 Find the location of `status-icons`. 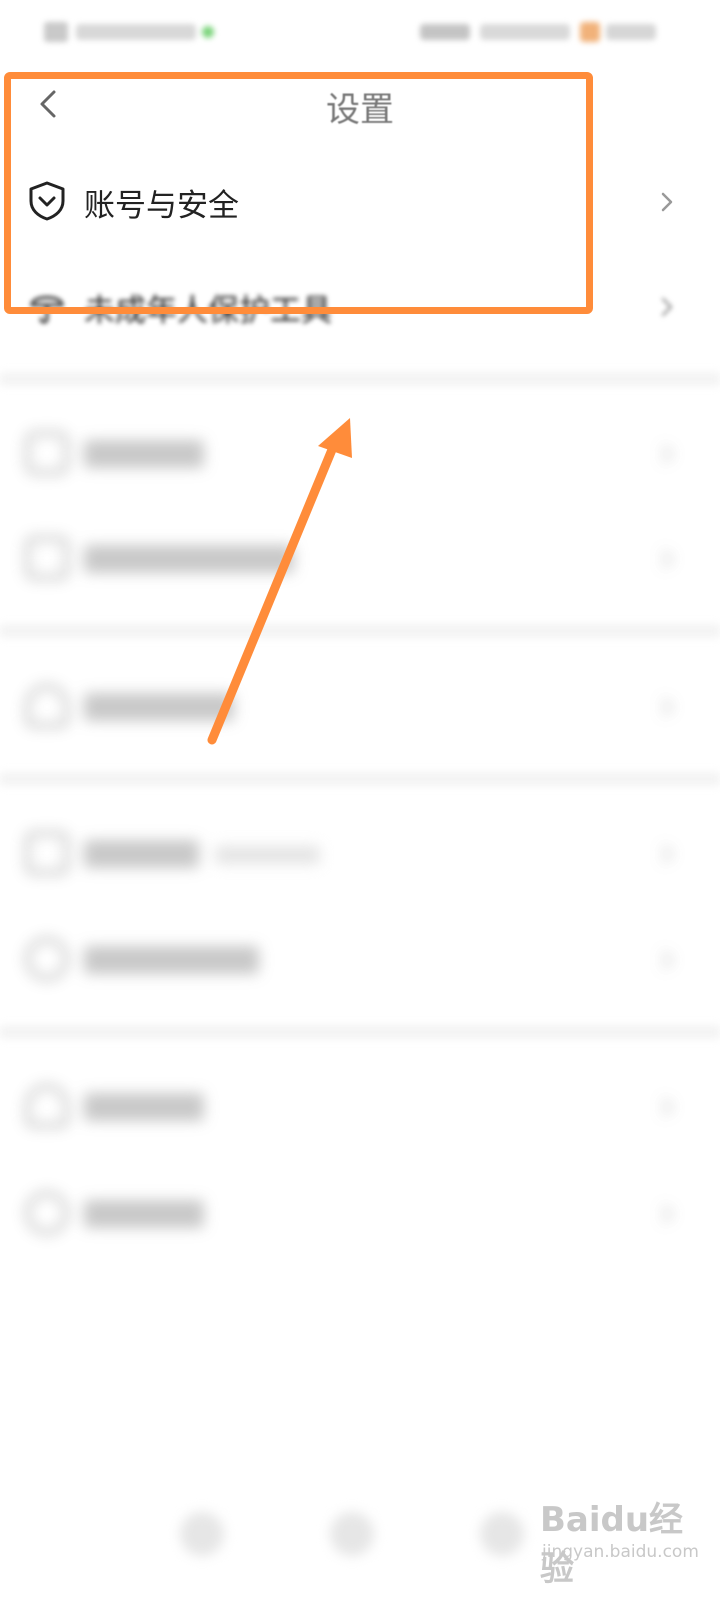

status-icons is located at coordinates (445, 32).